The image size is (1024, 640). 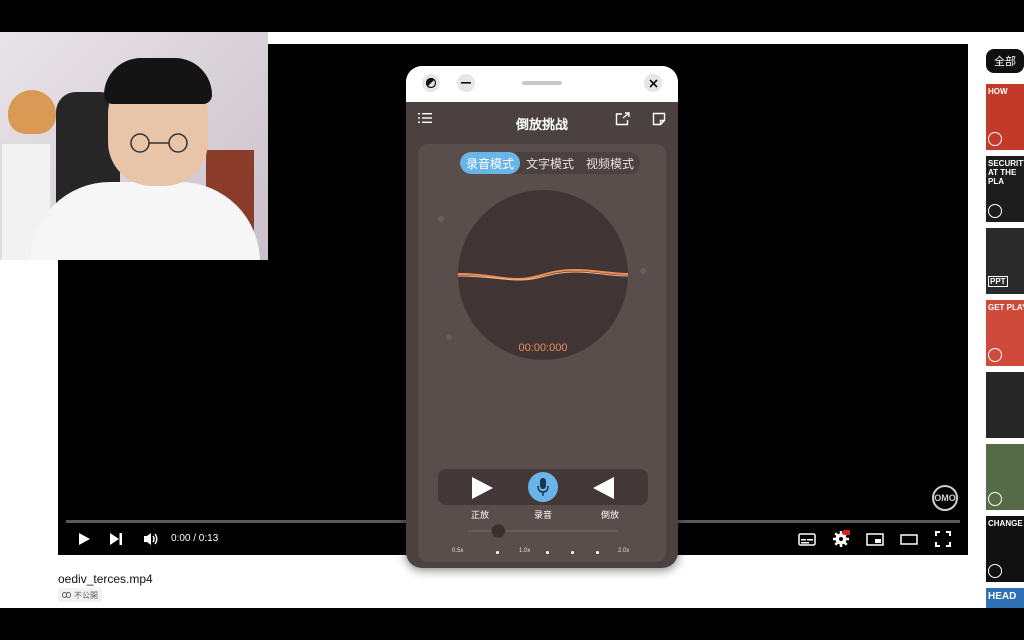 I want to click on record-button, so click(x=543, y=487).